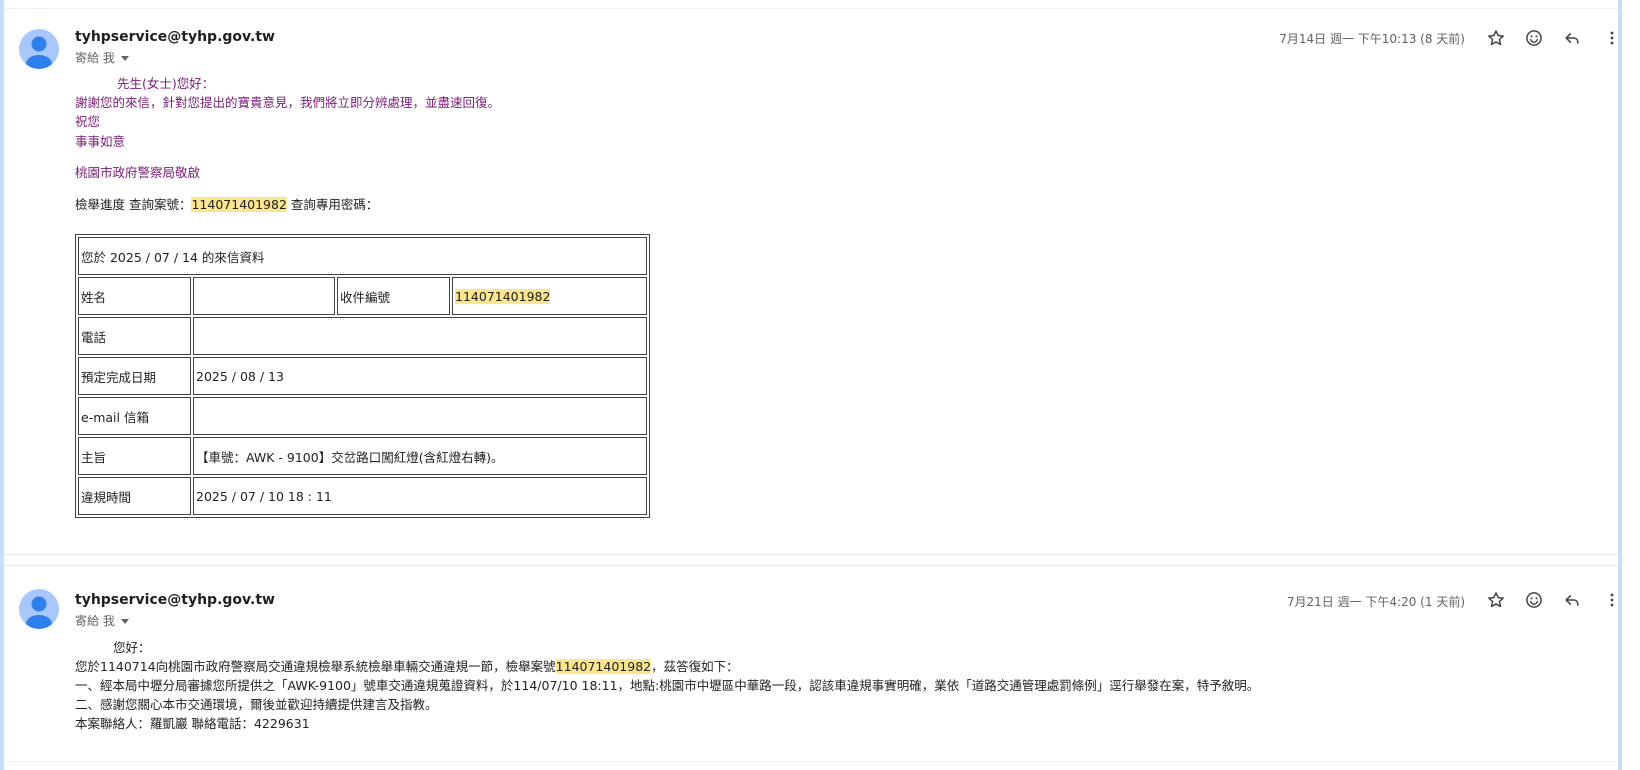 The height and width of the screenshot is (770, 1640). I want to click on table-header-cell: 您於 2025 / 07 / 14 的來信資料, so click(362, 256).